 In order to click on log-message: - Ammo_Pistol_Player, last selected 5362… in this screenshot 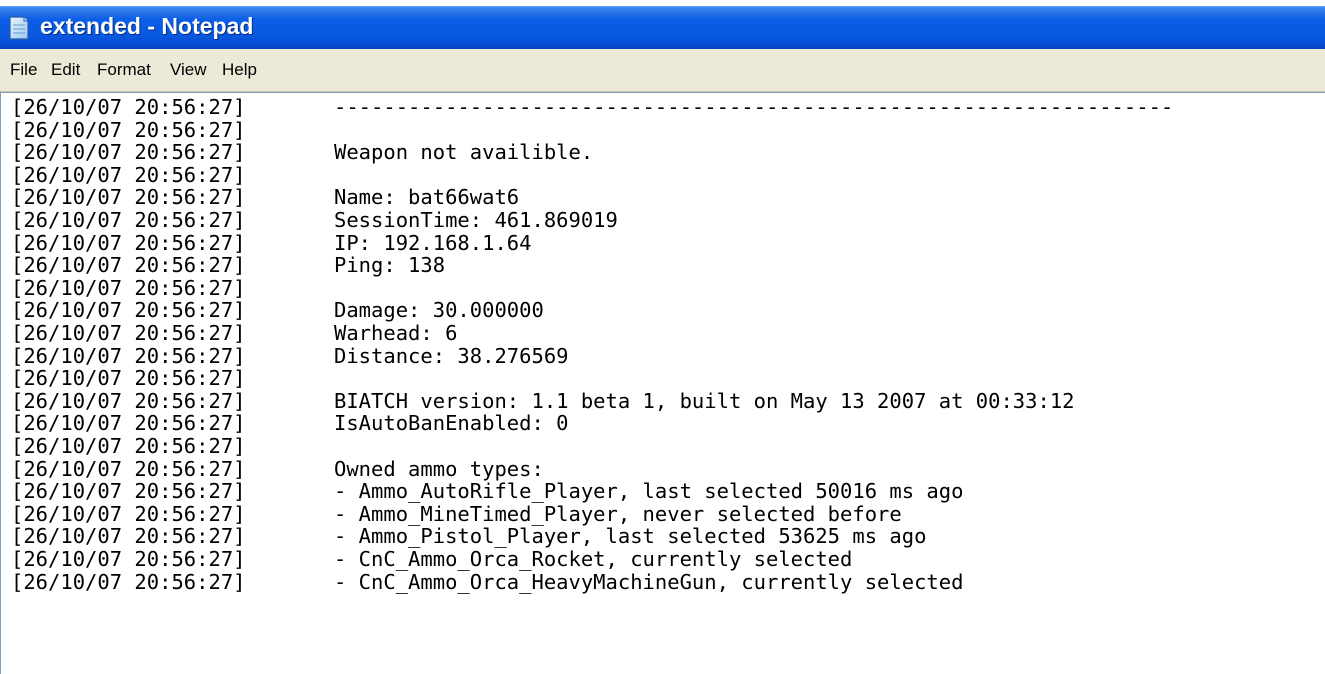, I will do `click(630, 536)`.